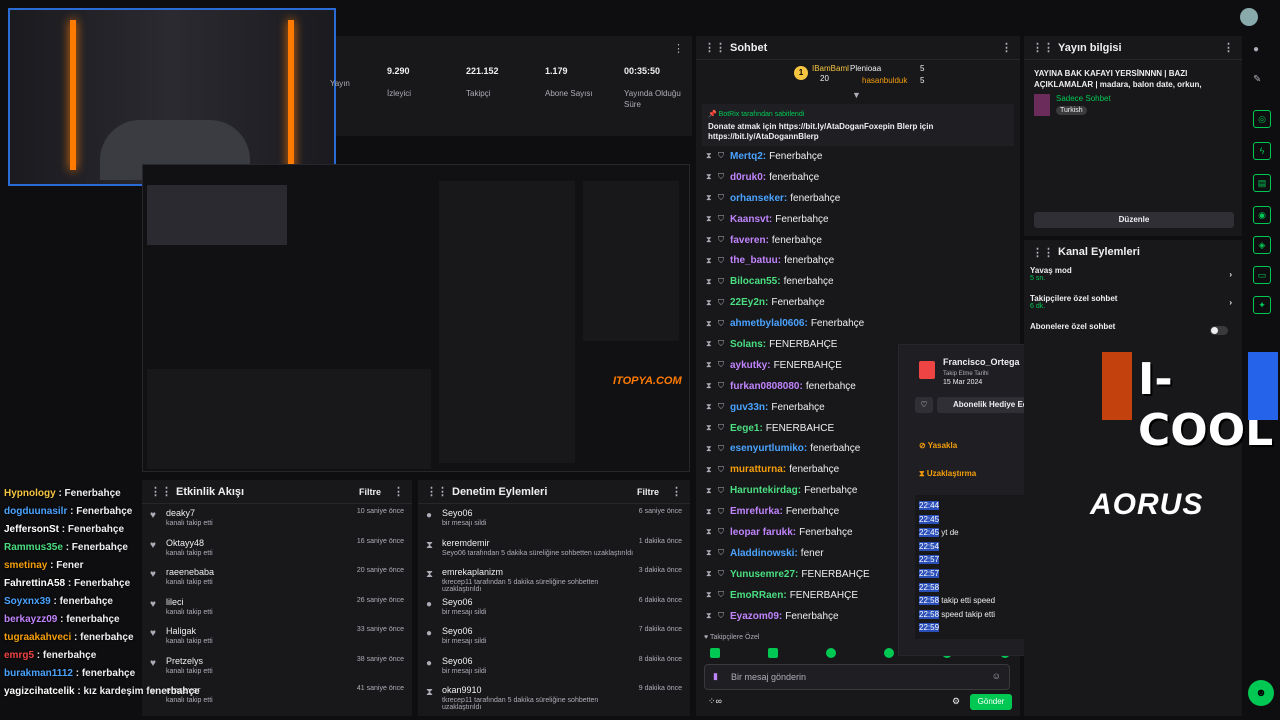  I want to click on chat-input: ▮ Bir mesaj gönderin ☺, so click(857, 677).